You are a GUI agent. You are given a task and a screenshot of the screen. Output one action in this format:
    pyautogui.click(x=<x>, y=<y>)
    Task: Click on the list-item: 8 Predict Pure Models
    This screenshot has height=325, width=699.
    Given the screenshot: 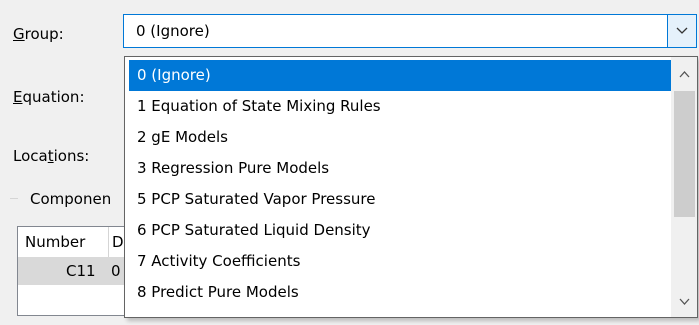 What is the action you would take?
    pyautogui.click(x=400, y=292)
    